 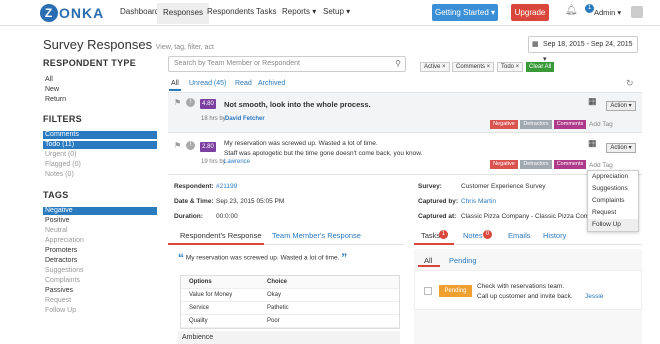 I want to click on tag-request: Request, so click(x=58, y=300).